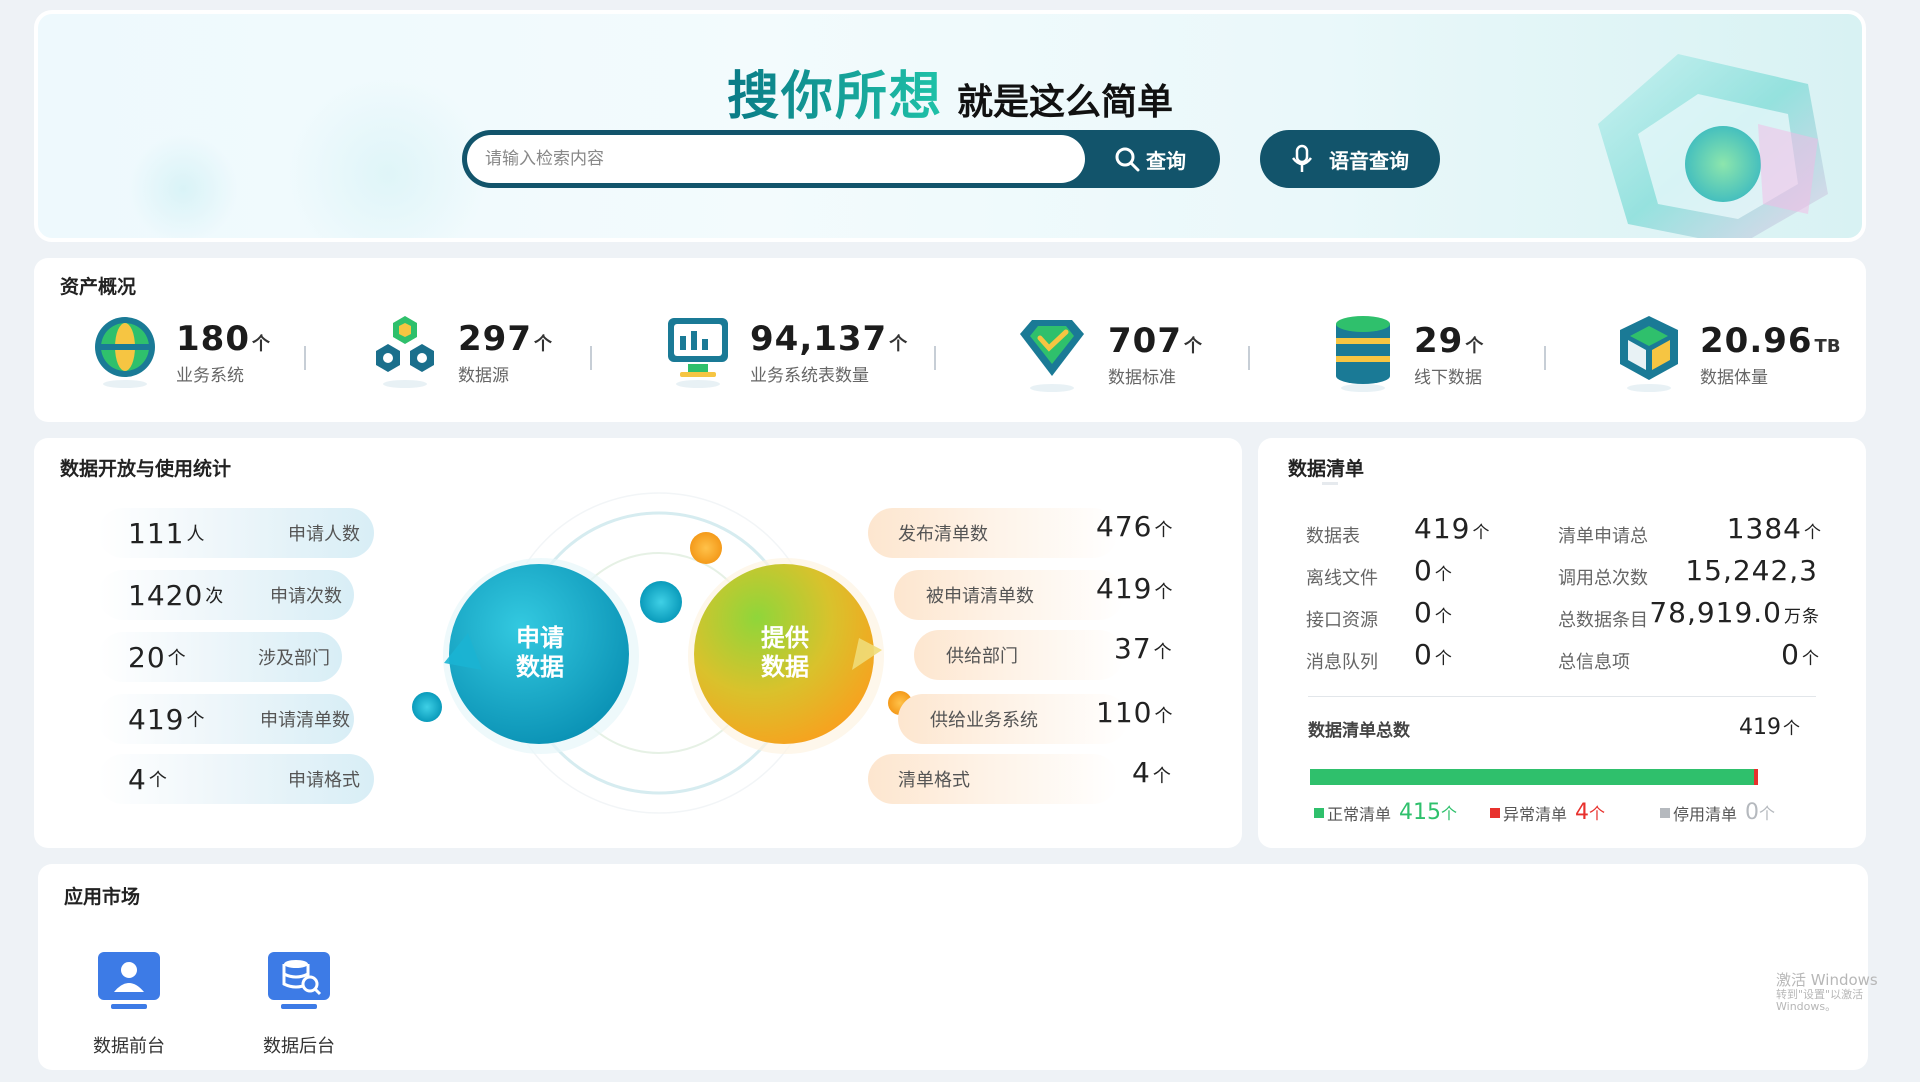 The height and width of the screenshot is (1082, 1920). Describe the element at coordinates (226, 719) in the screenshot. I see `stat-applied-lists: 419 个 申请清单数` at that location.